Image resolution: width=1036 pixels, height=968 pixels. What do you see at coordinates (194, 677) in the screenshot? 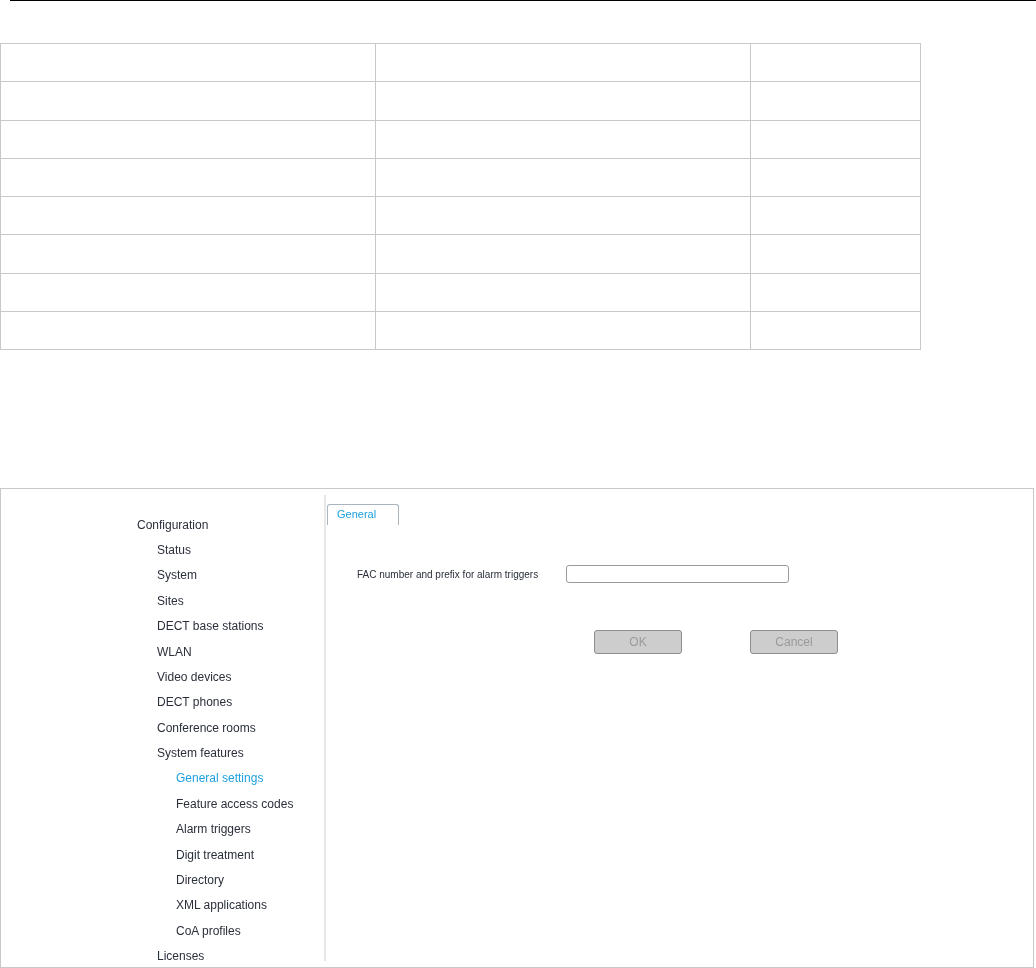
I see `sidebar-item: Video devices` at bounding box center [194, 677].